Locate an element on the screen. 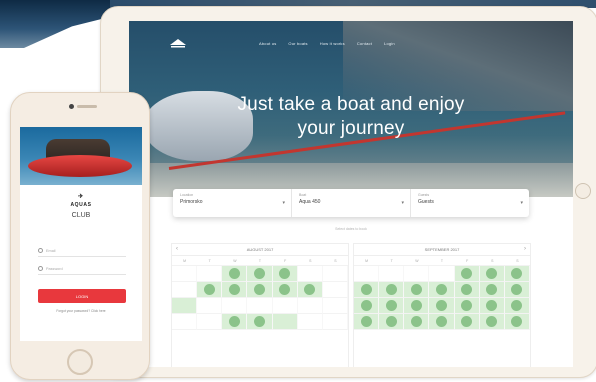 The image size is (596, 382). dow: F is located at coordinates (285, 260).